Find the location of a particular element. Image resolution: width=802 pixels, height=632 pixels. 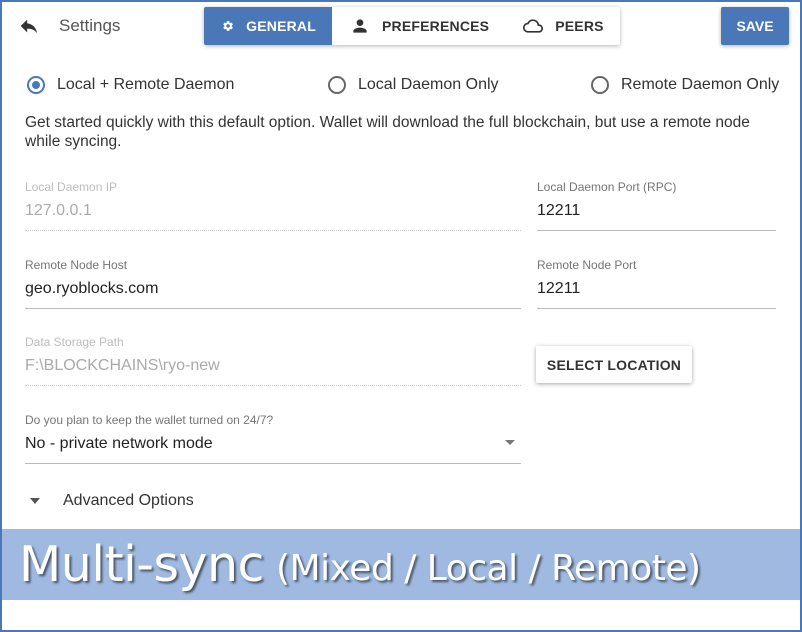

remote-node-port-label: Remote Node Port is located at coordinates (587, 265).